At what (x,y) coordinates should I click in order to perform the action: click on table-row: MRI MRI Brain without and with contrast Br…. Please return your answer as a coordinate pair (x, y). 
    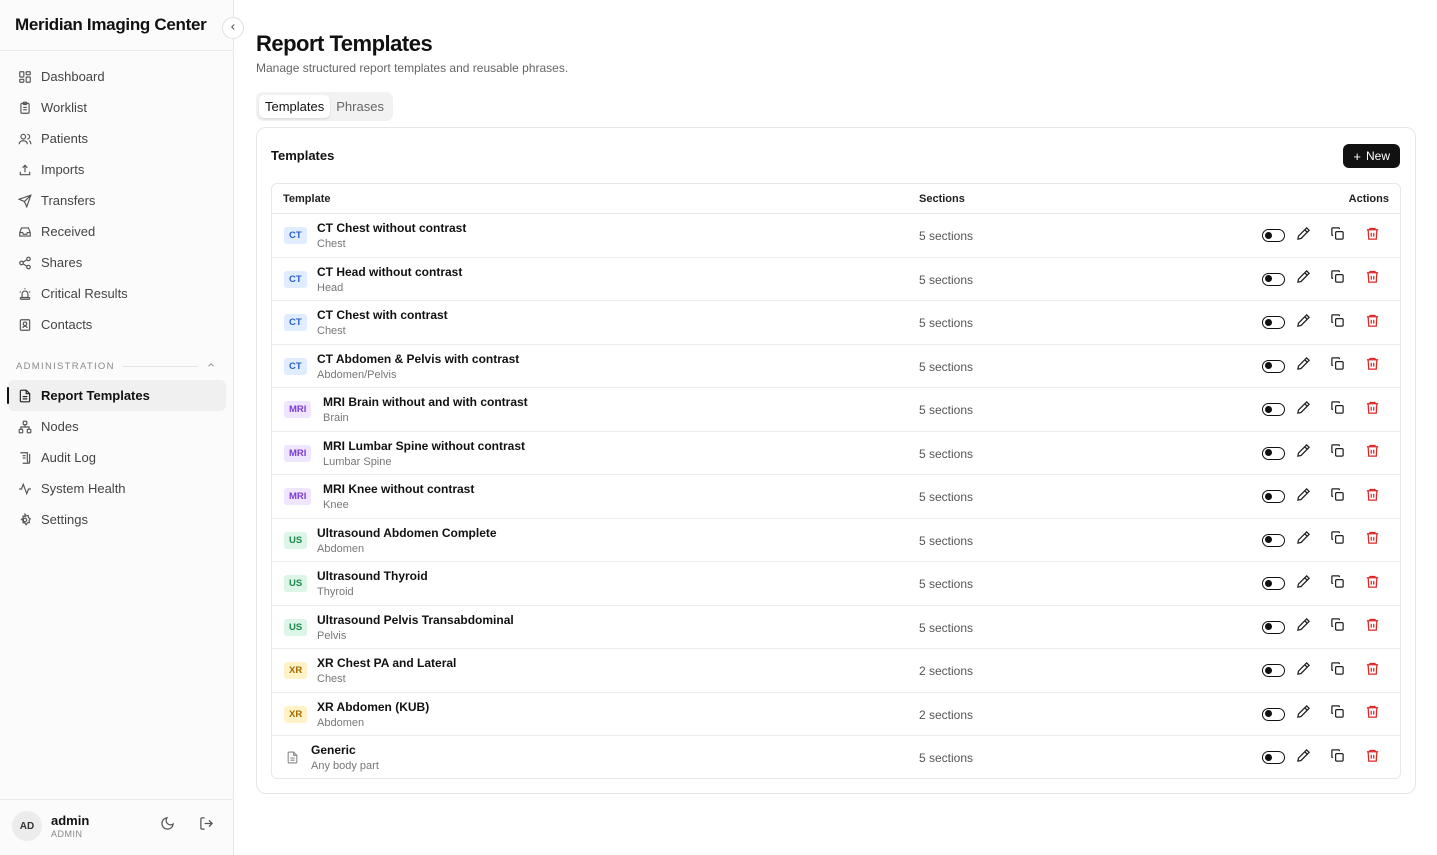
    Looking at the image, I should click on (836, 410).